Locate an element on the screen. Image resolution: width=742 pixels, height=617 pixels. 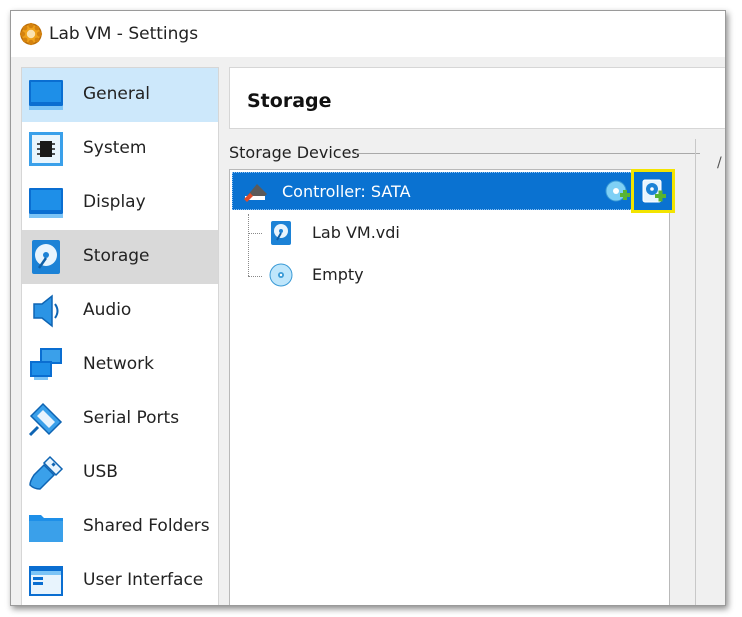
attachment-label: Empty is located at coordinates (338, 274).